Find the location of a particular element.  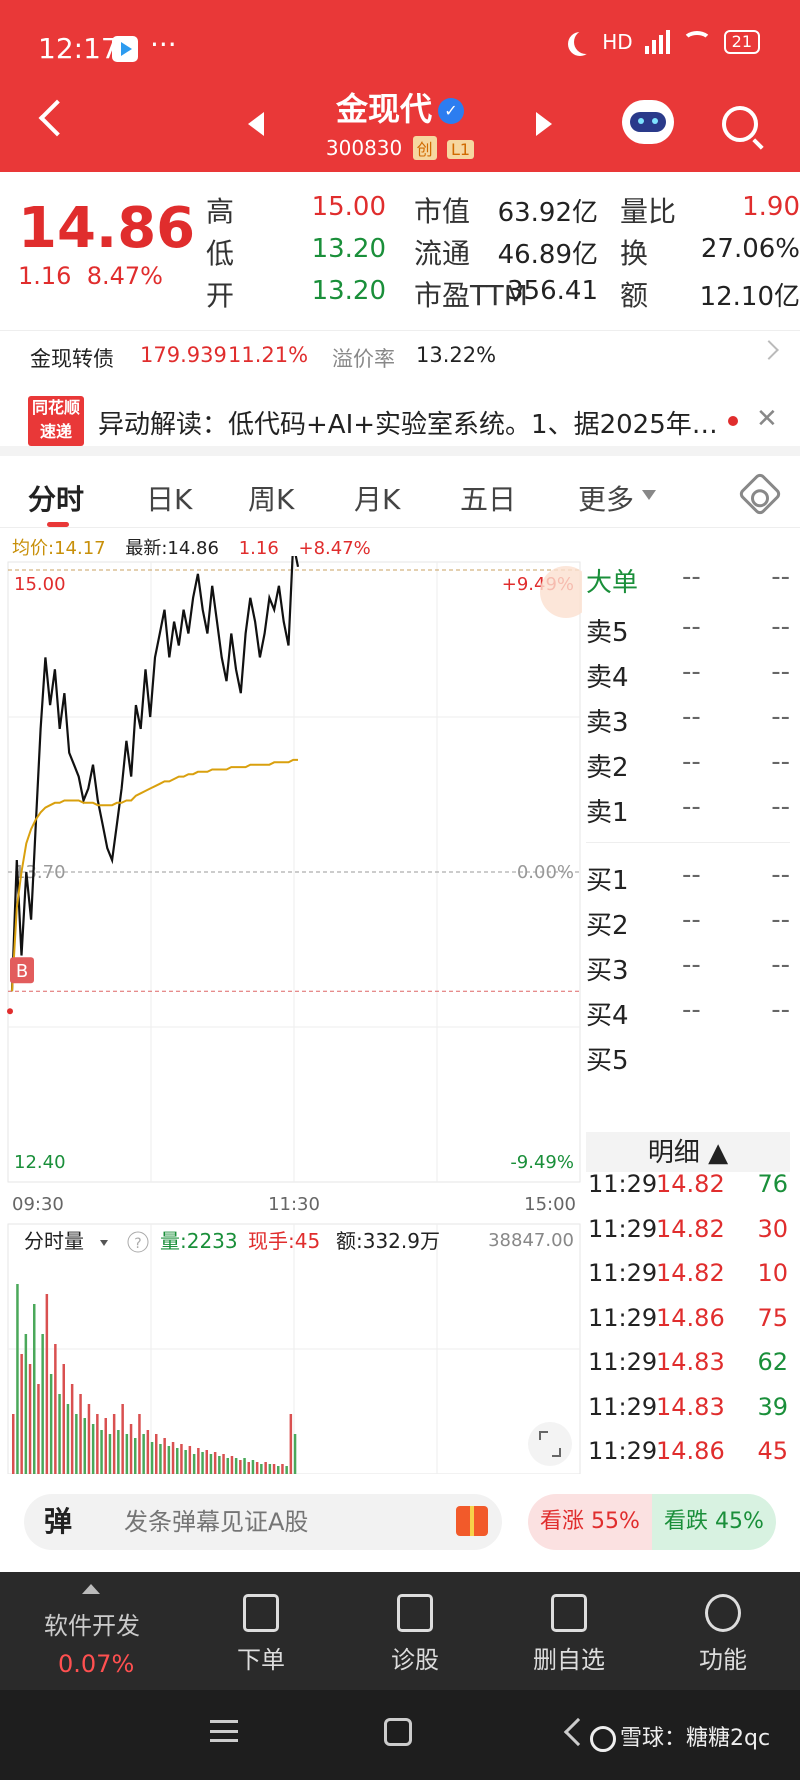

robot-assistant-icon is located at coordinates (648, 122).